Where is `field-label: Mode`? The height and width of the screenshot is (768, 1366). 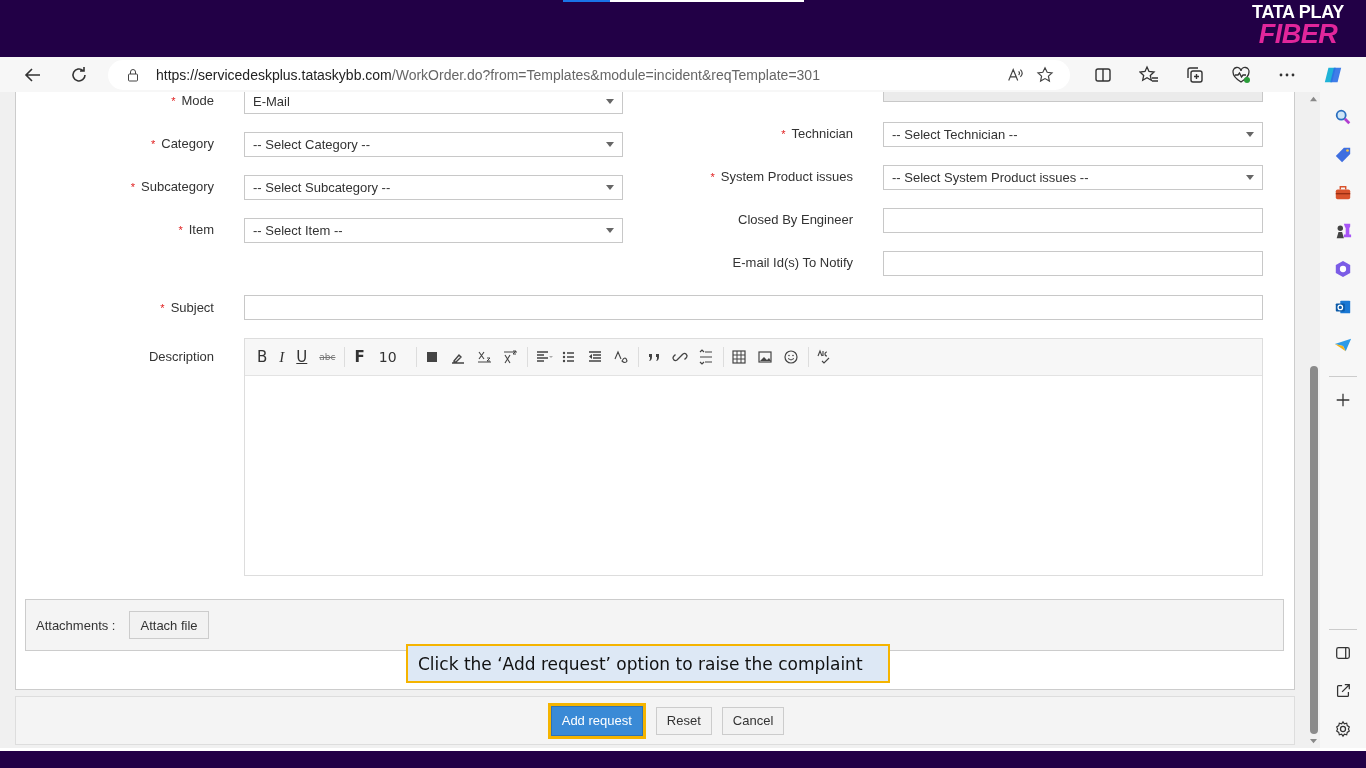 field-label: Mode is located at coordinates (197, 100).